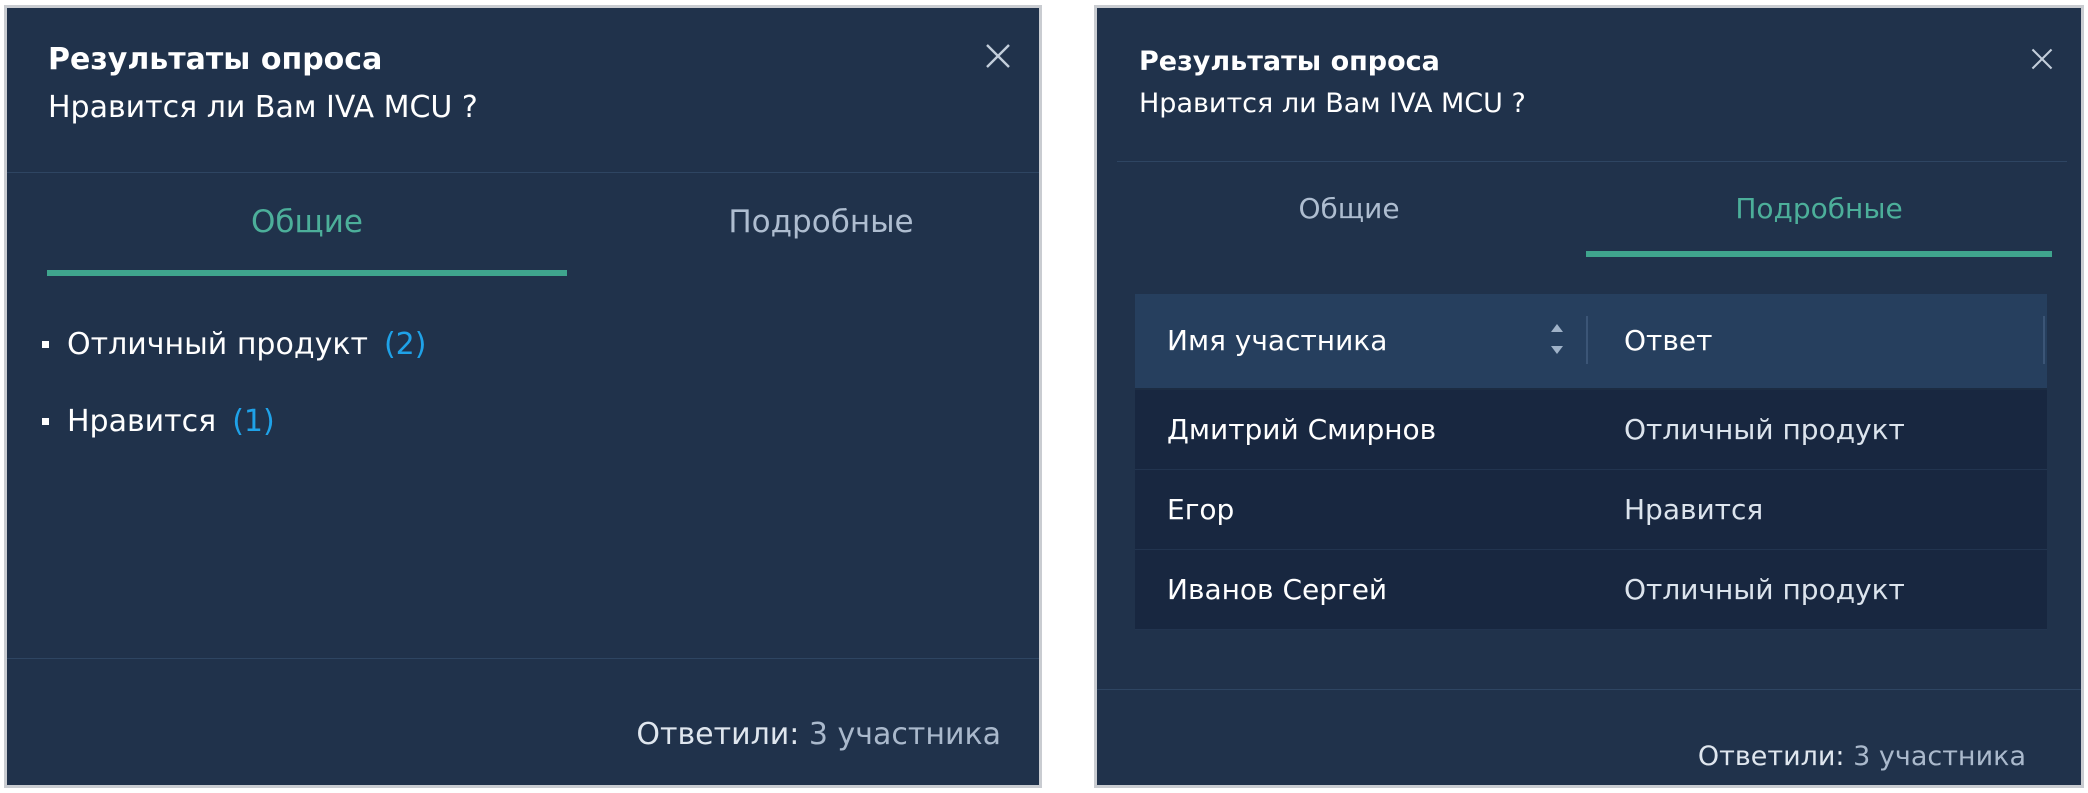 Image resolution: width=2088 pixels, height=793 pixels. I want to click on participant-name: Егор, so click(1201, 509).